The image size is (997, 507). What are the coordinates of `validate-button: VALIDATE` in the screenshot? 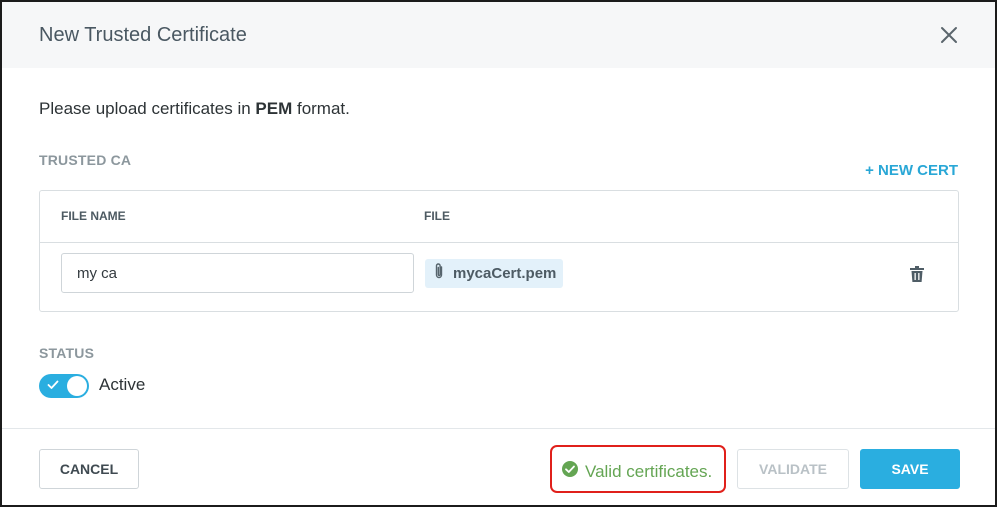 It's located at (793, 469).